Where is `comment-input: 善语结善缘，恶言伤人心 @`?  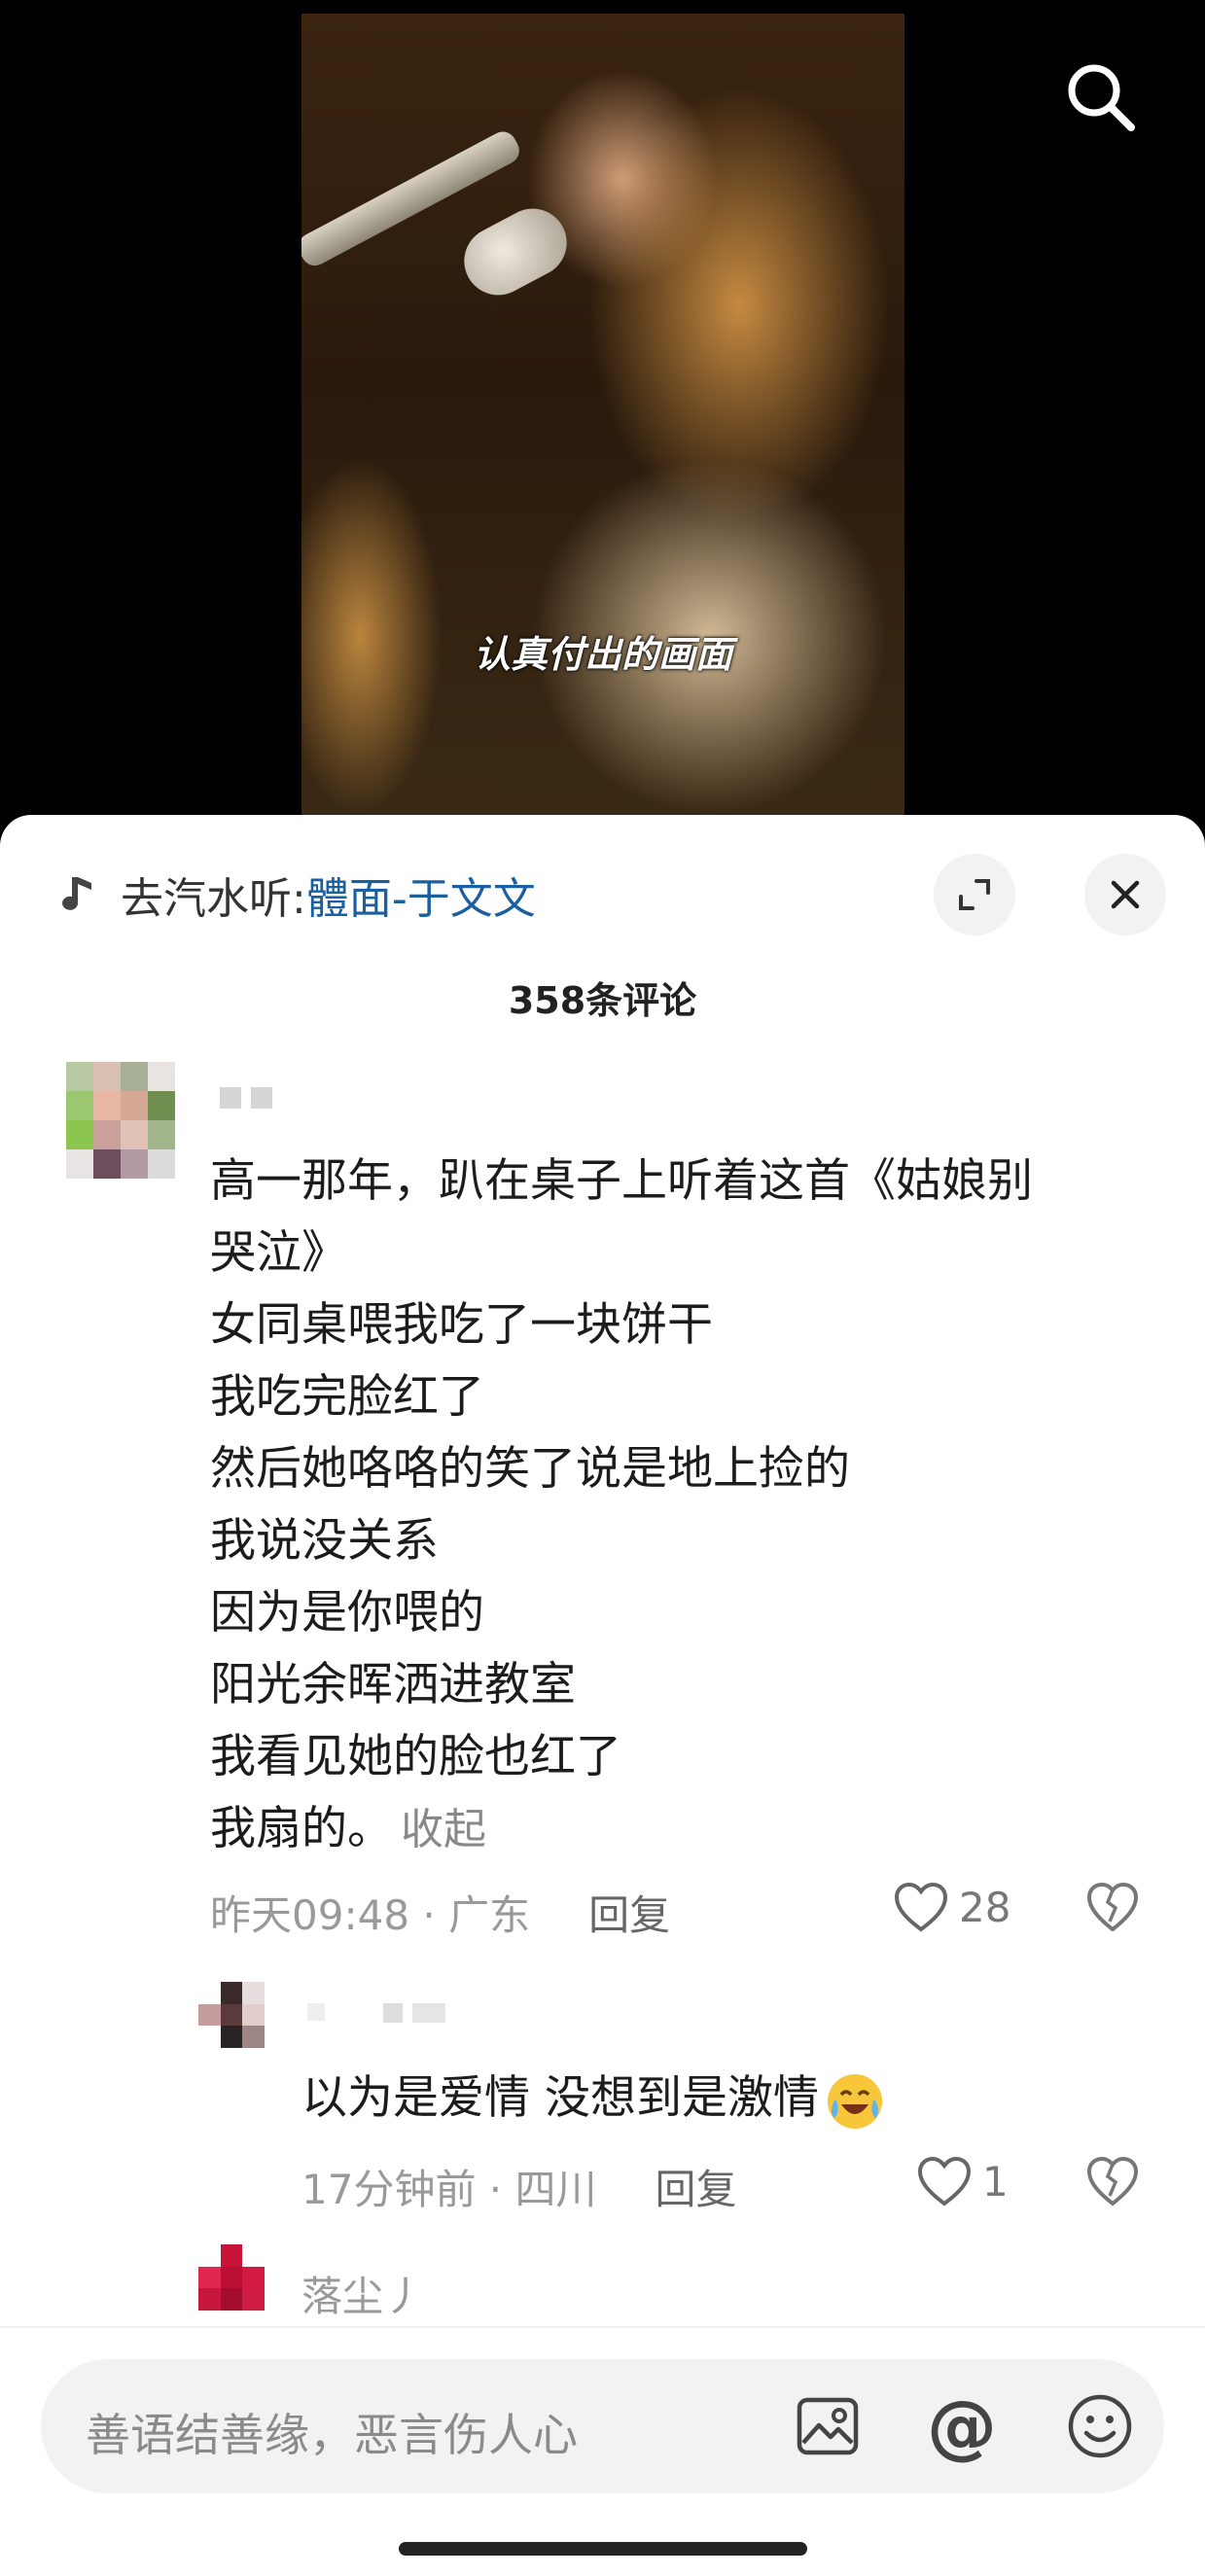 comment-input: 善语结善缘，恶言伤人心 @ is located at coordinates (602, 2426).